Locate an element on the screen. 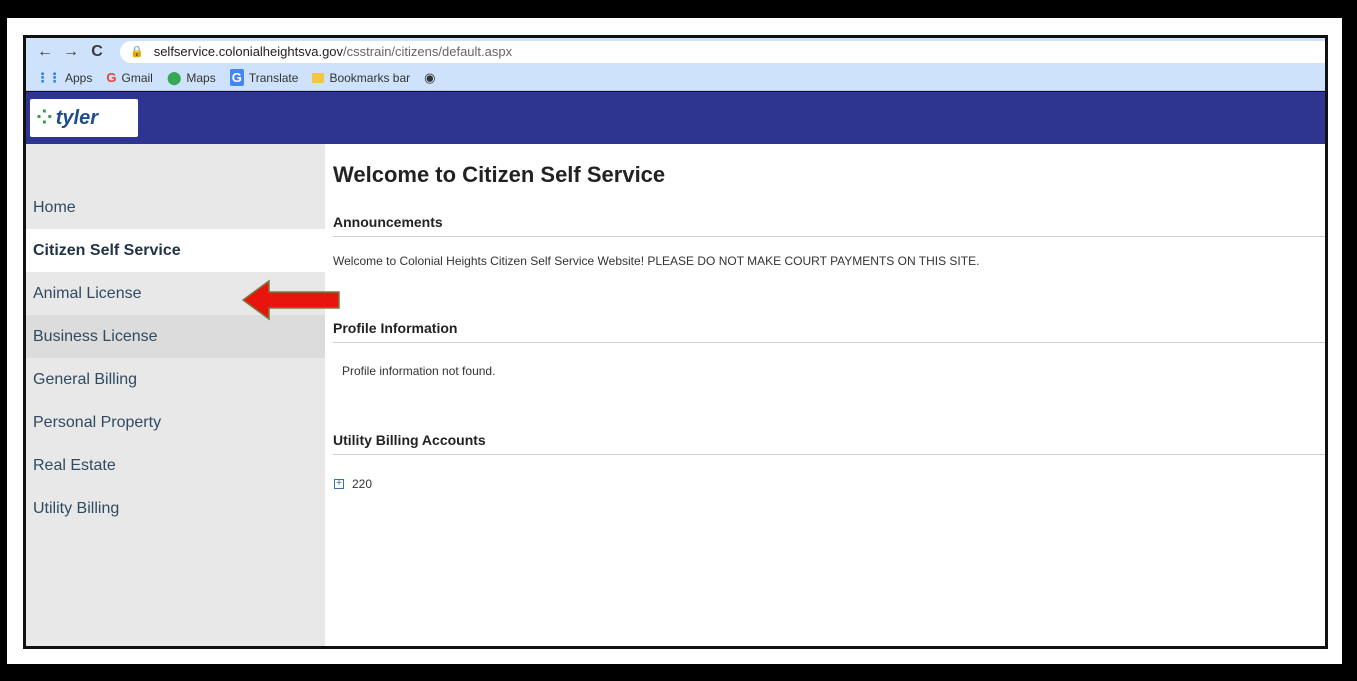 The height and width of the screenshot is (681, 1357). globe-icon: ◉ is located at coordinates (430, 77).